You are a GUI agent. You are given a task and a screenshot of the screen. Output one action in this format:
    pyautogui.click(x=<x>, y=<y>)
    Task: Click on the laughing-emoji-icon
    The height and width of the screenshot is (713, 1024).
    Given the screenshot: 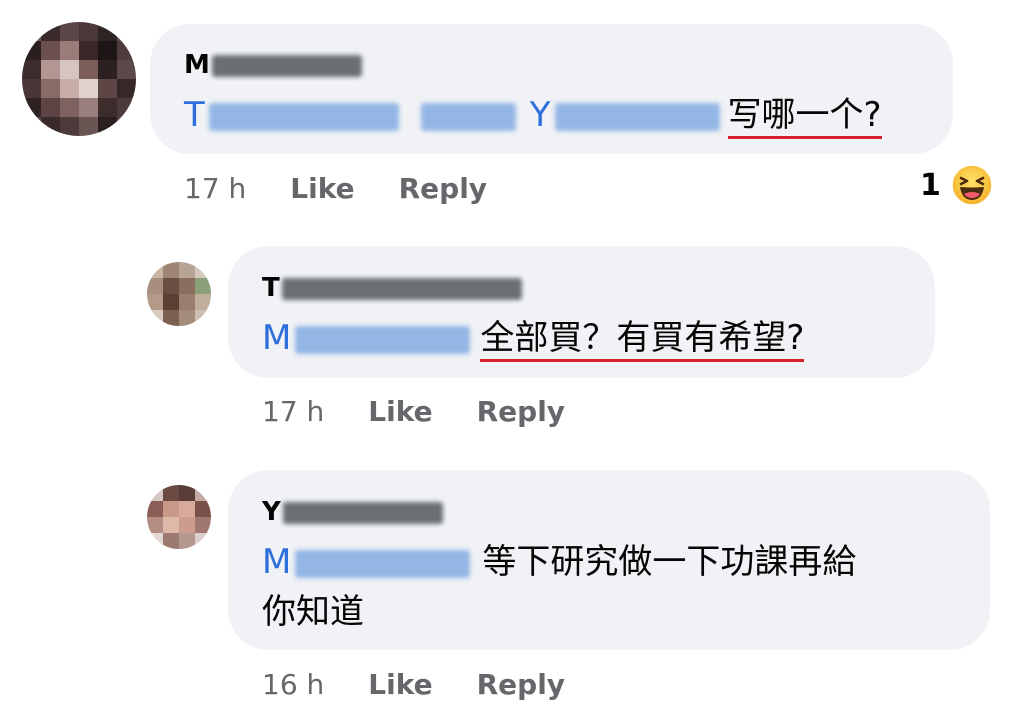 What is the action you would take?
    pyautogui.click(x=972, y=185)
    